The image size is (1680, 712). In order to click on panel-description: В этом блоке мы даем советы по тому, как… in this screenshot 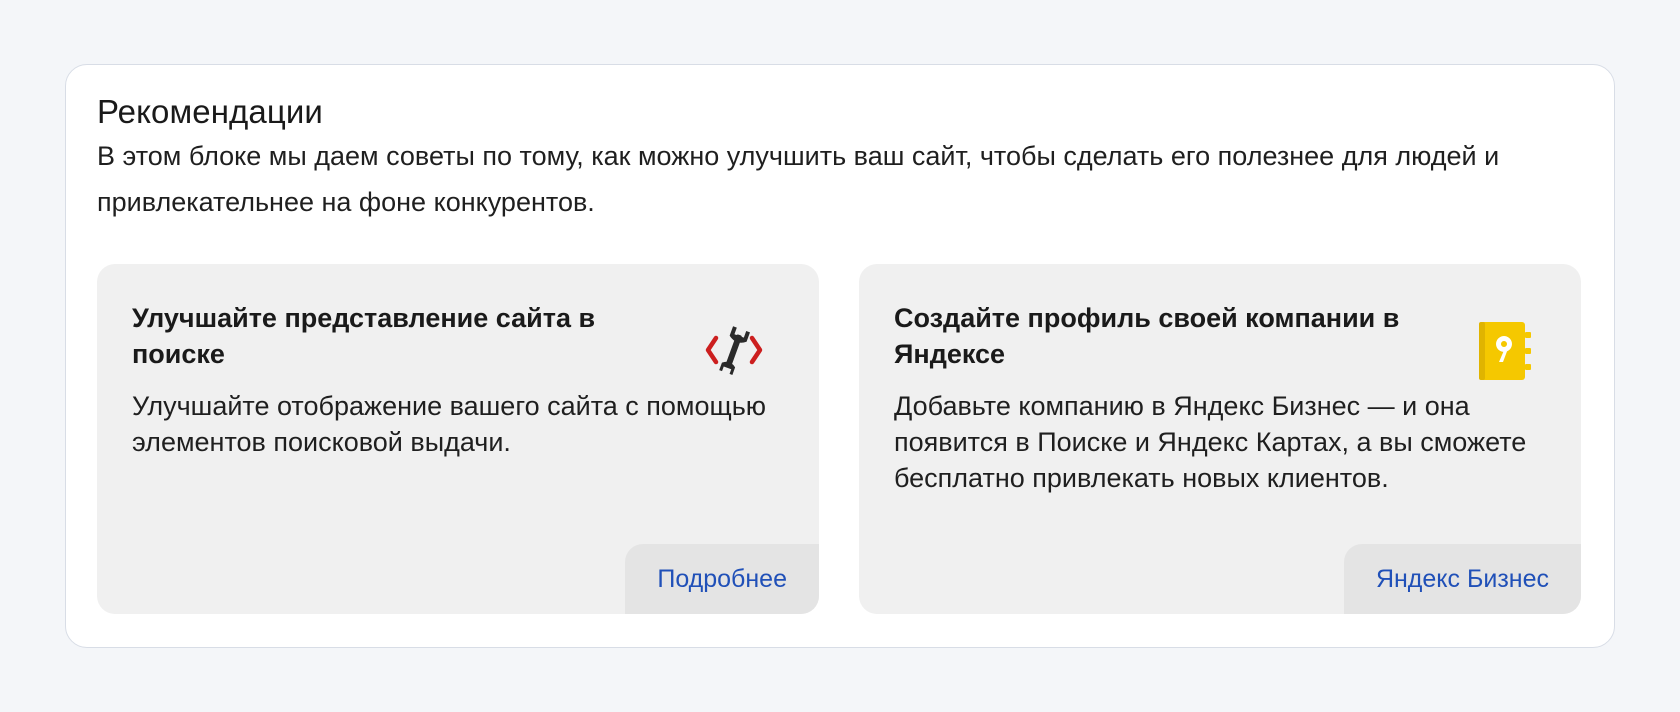, I will do `click(798, 179)`.